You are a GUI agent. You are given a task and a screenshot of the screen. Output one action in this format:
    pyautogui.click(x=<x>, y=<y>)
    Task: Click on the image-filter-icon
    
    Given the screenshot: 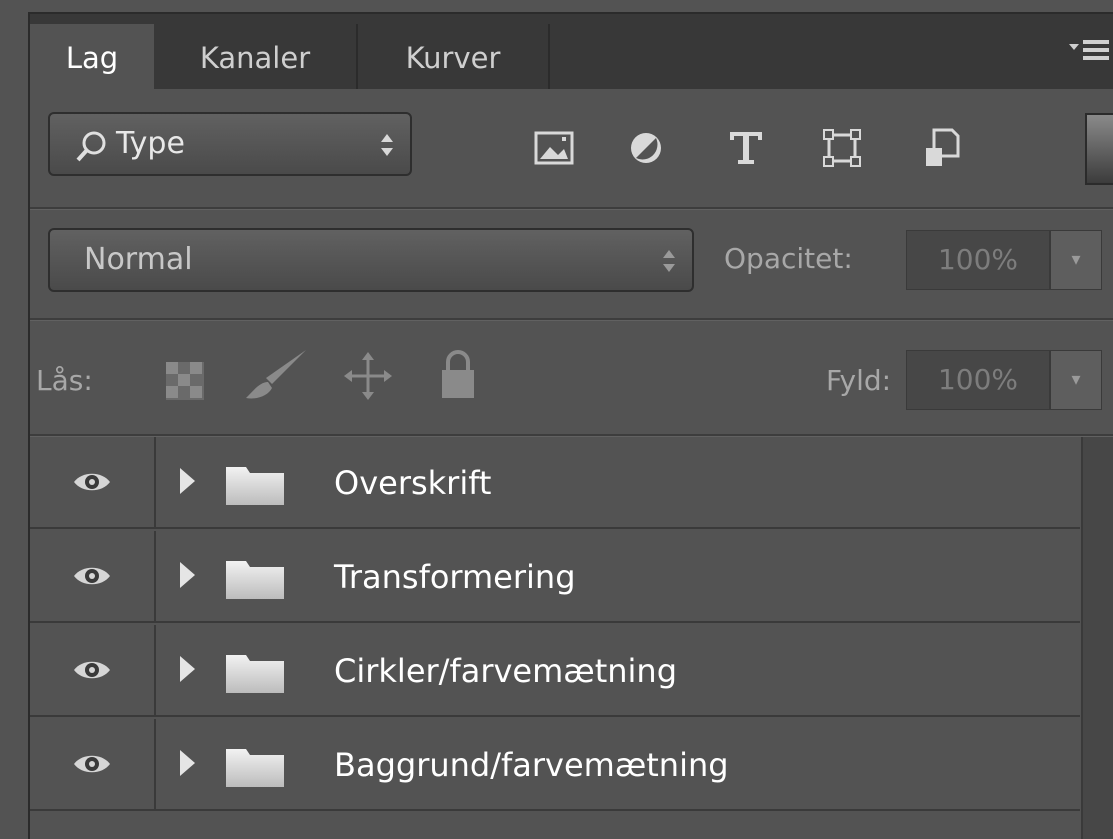 What is the action you would take?
    pyautogui.click(x=554, y=148)
    